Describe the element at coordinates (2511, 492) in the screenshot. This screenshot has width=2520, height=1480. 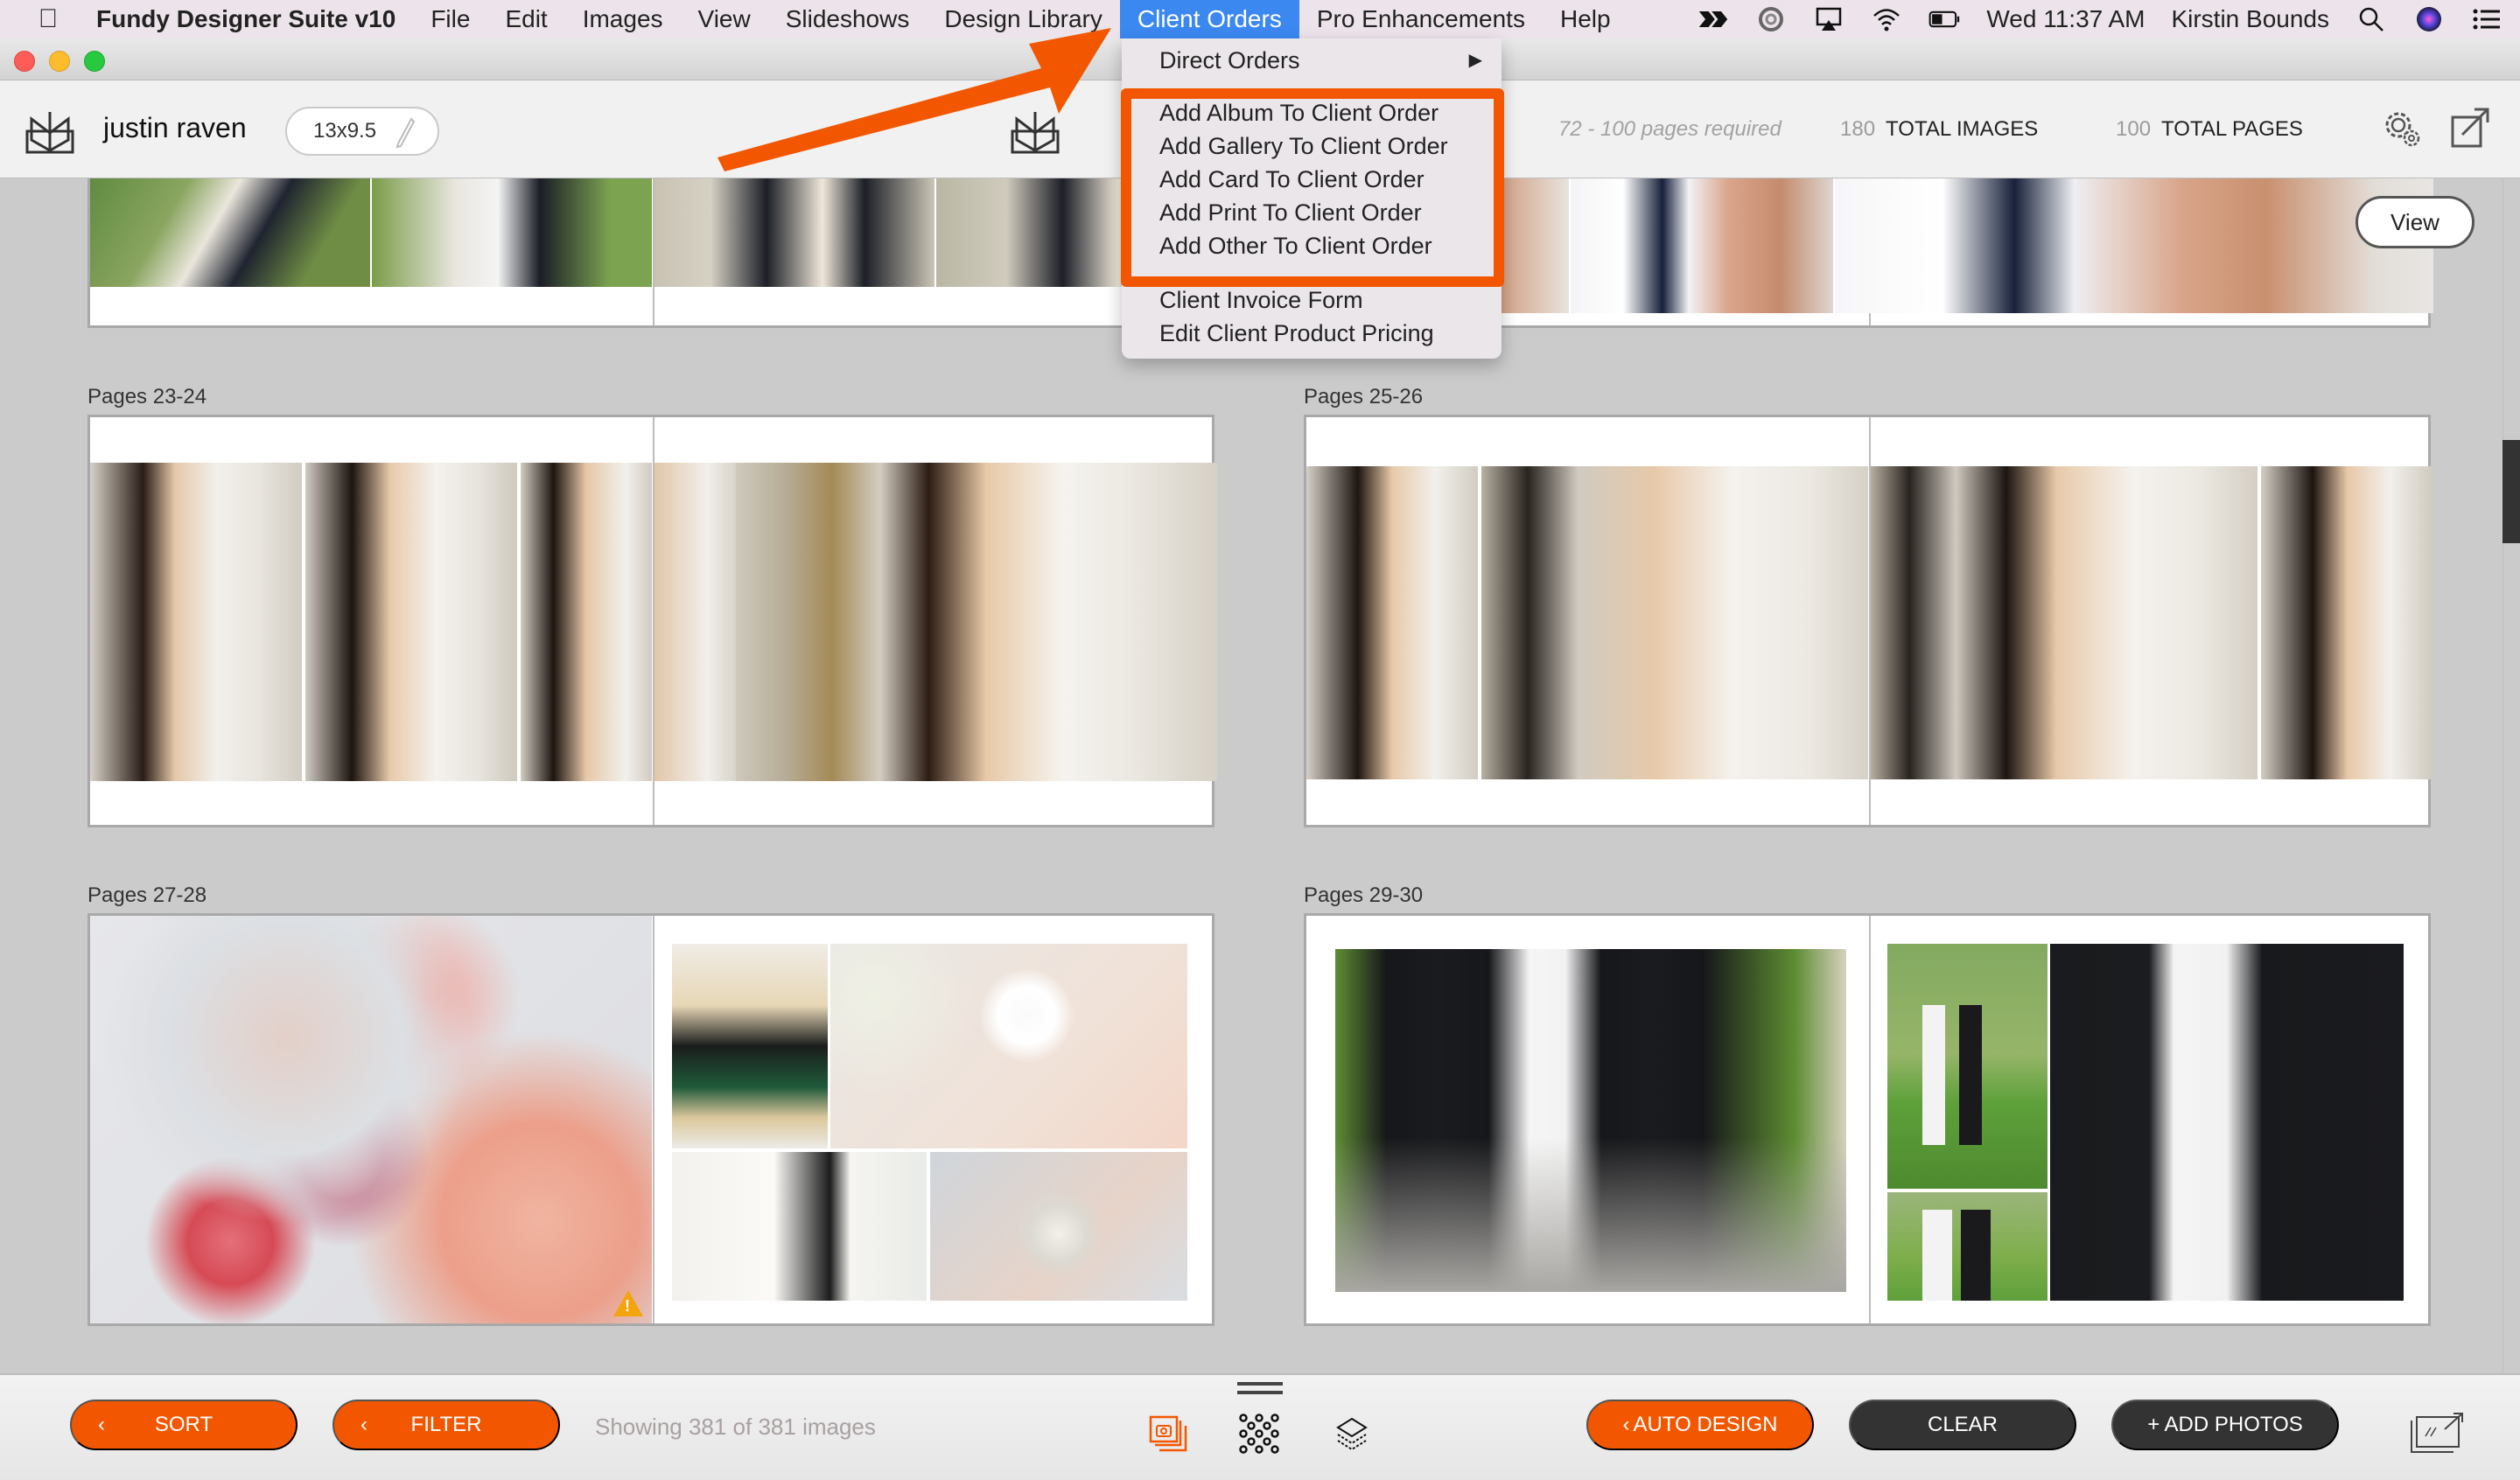
I see `vertical-scrollbar-thumb` at that location.